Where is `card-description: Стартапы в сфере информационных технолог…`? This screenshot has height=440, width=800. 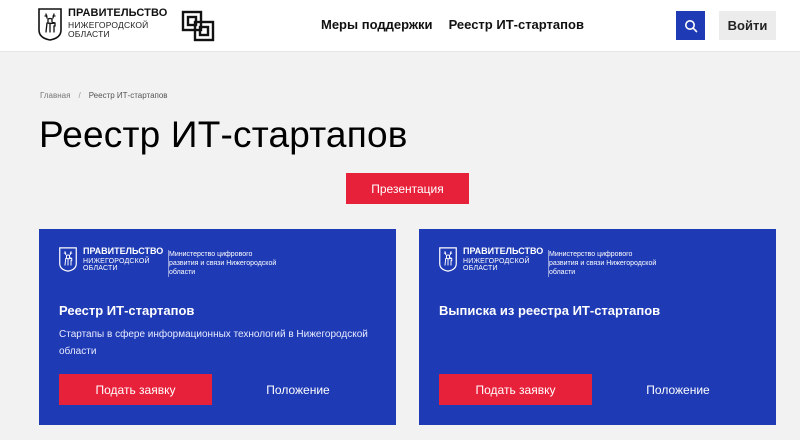
card-description: Стартапы в сфере информационных технолог… is located at coordinates (213, 343).